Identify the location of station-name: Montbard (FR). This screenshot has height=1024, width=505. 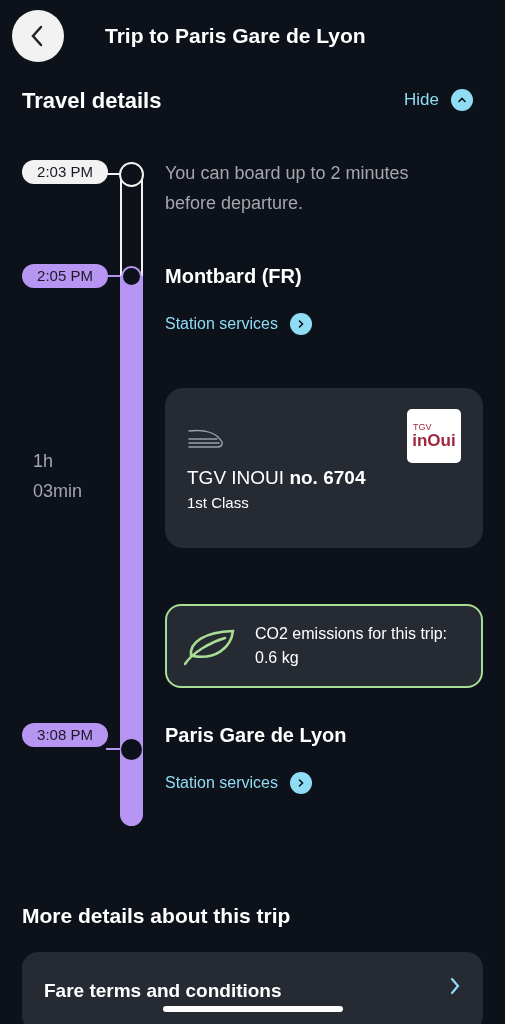
(233, 276).